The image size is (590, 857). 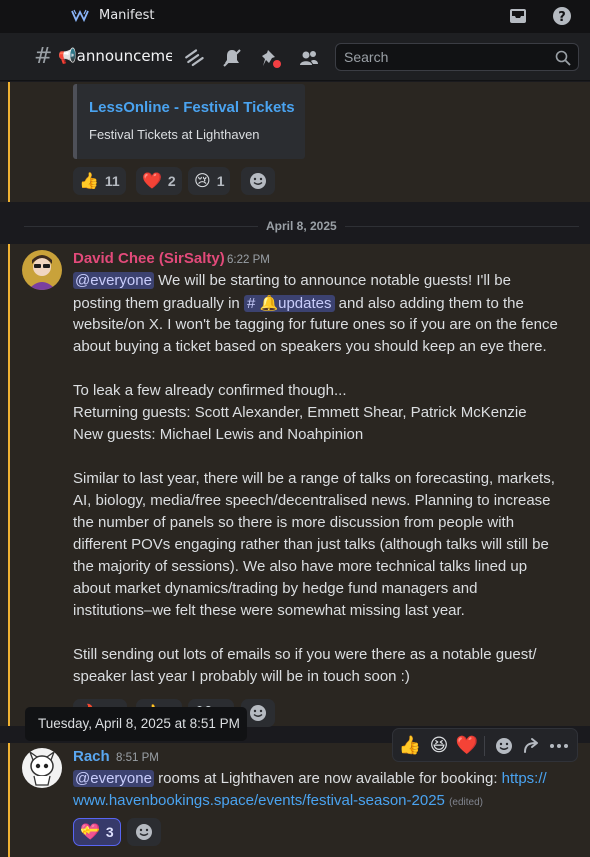 I want to click on search-icon, so click(x=563, y=58).